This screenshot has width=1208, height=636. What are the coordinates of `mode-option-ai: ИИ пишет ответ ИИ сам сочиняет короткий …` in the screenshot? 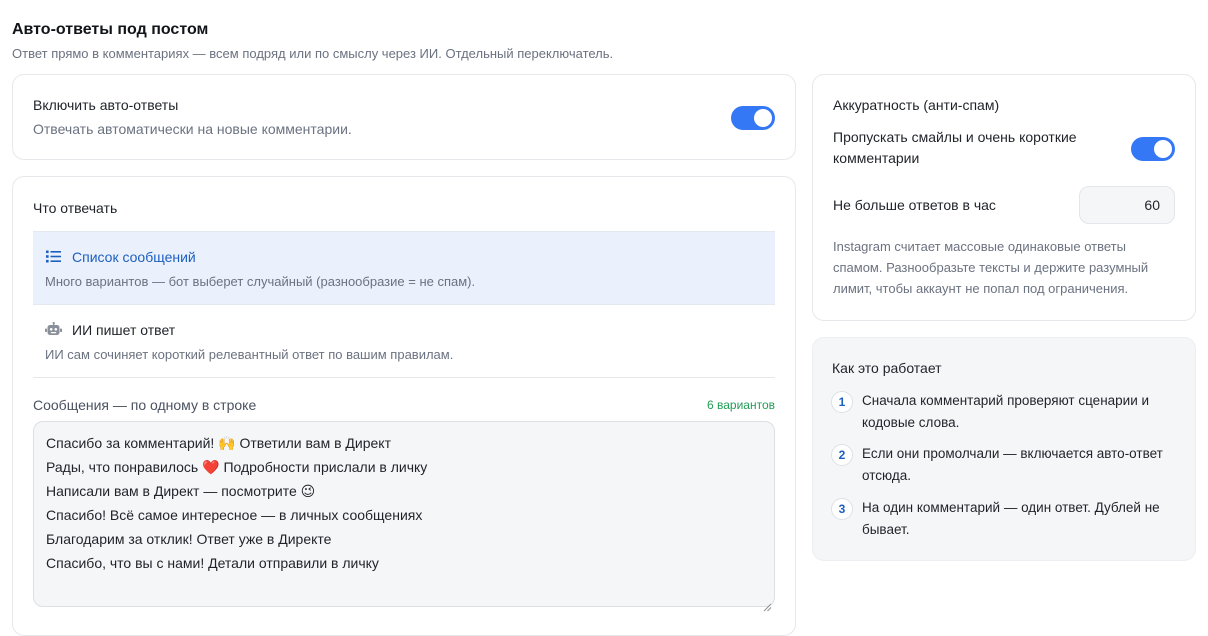 It's located at (404, 341).